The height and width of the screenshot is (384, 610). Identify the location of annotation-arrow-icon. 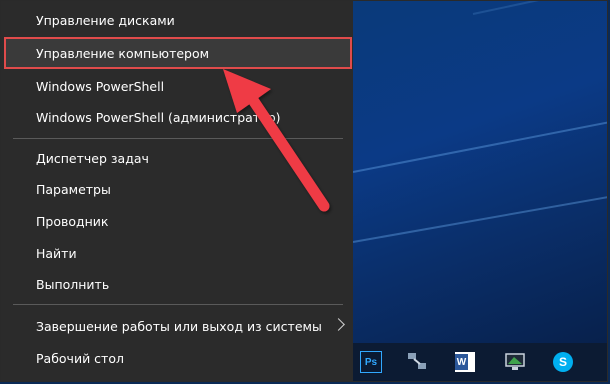
(276, 140).